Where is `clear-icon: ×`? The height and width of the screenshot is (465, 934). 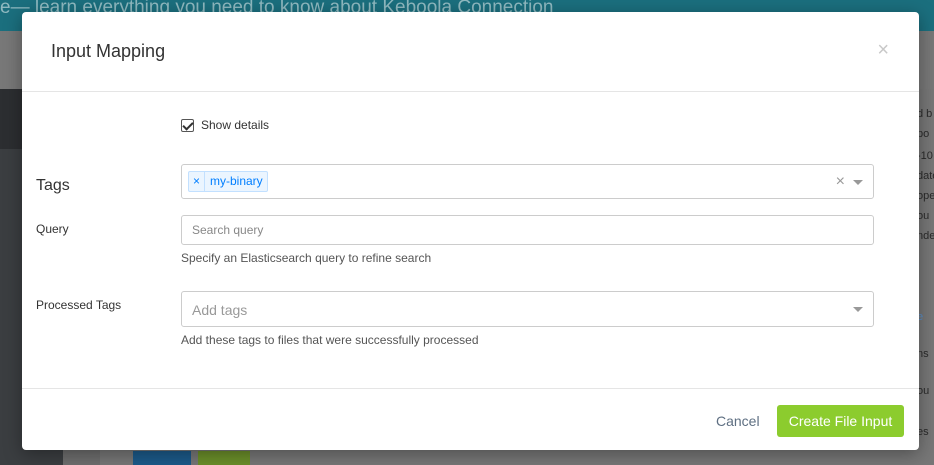
clear-icon: × is located at coordinates (840, 182).